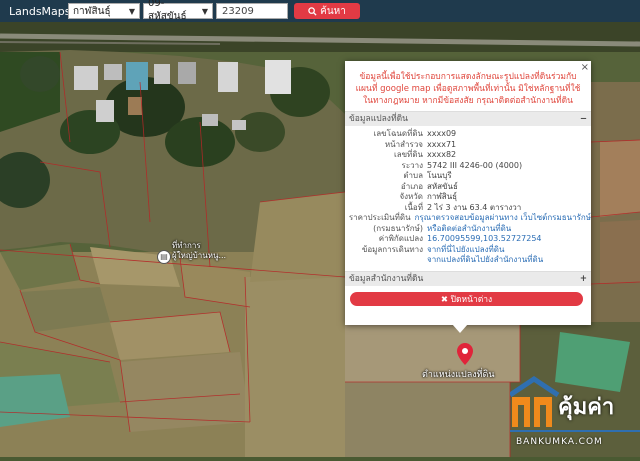 This screenshot has height=461, width=640. Describe the element at coordinates (474, 207) in the screenshot. I see `info-row-value: 2 ไร่ 3 งาน 63.4 ตารางวา` at that location.